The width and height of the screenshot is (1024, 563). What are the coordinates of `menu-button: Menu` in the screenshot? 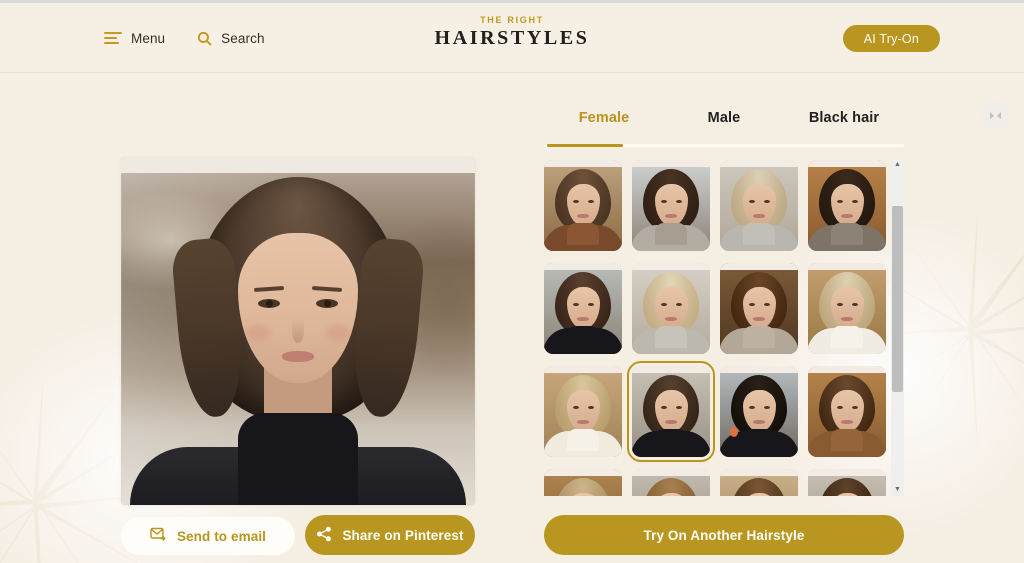 It's located at (134, 38).